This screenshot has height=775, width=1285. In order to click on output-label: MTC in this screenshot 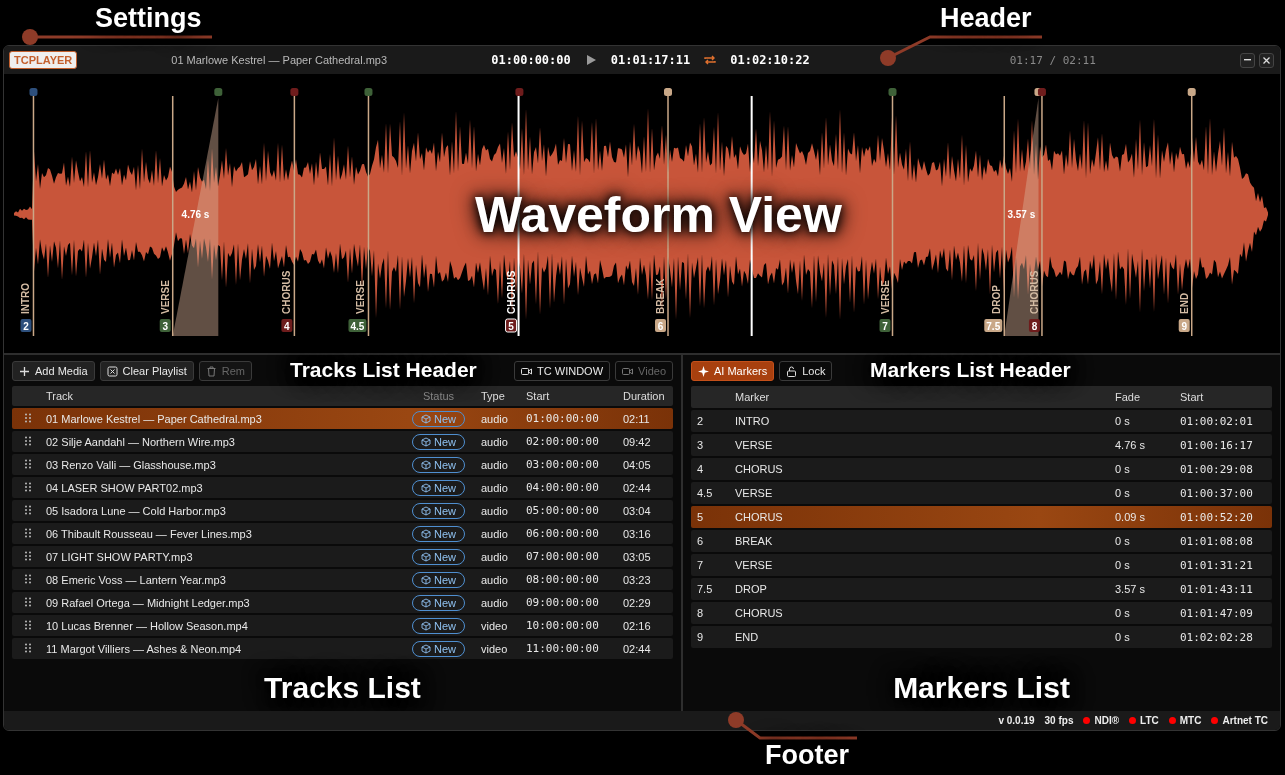, I will do `click(1190, 720)`.